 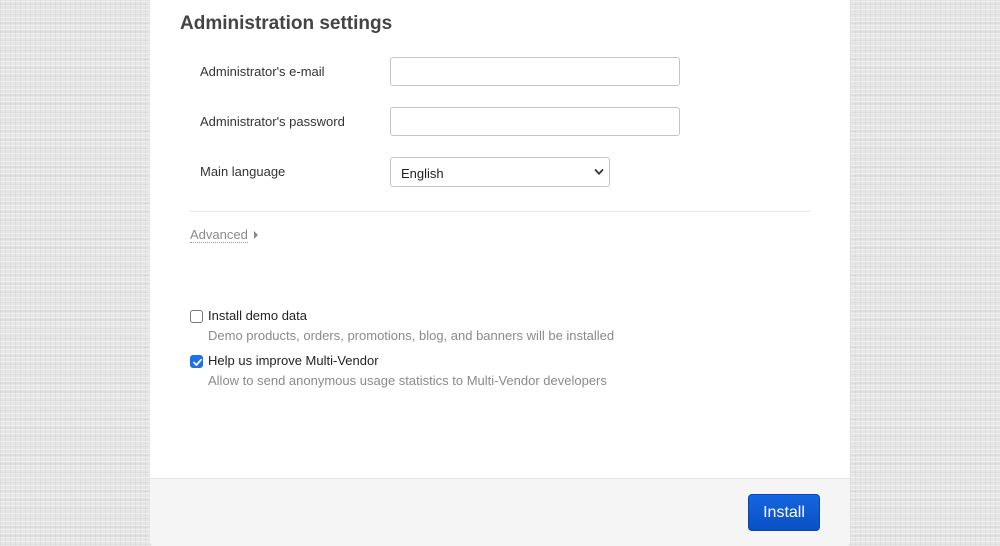 I want to click on selected-language: English, so click(x=422, y=173).